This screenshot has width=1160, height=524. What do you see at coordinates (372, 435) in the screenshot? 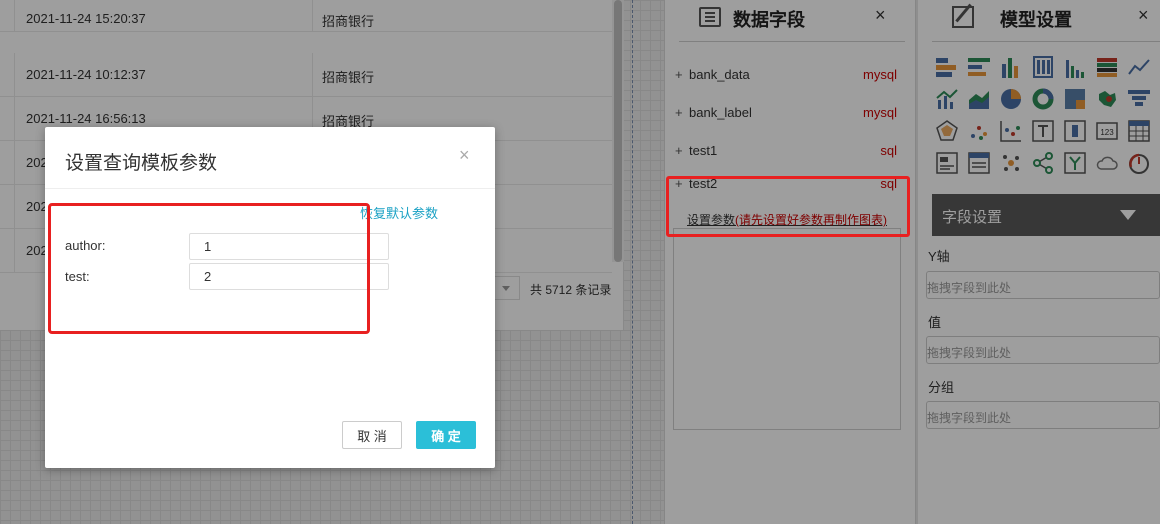
I see `cancel-button: 取 消` at bounding box center [372, 435].